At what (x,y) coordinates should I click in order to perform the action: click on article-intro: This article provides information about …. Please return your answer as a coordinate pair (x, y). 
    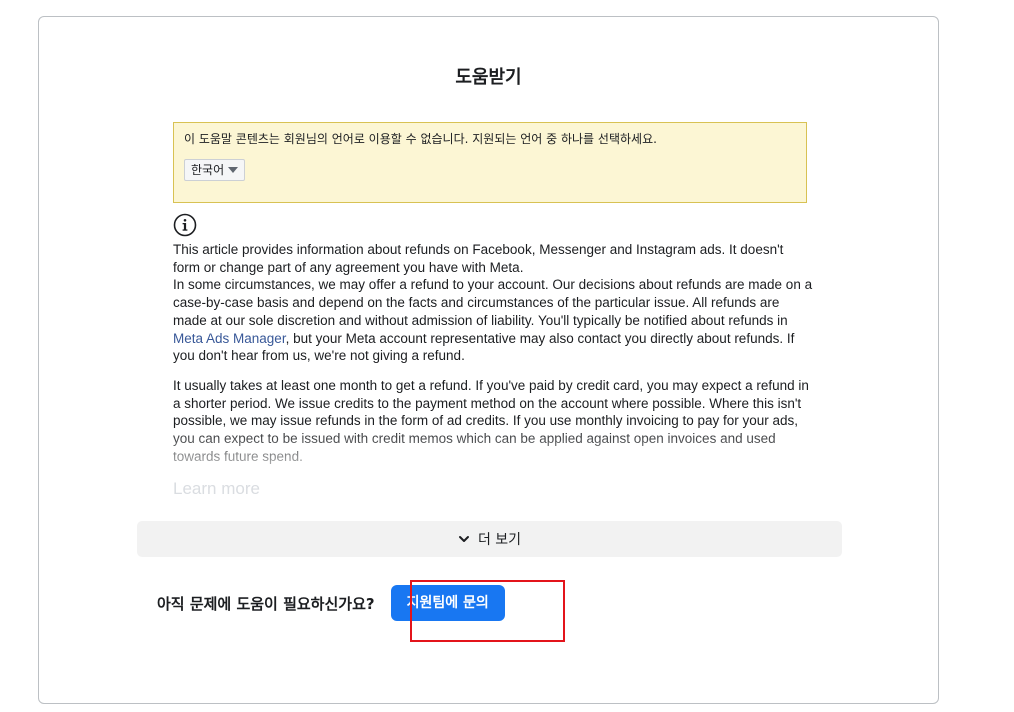
    Looking at the image, I should click on (478, 258).